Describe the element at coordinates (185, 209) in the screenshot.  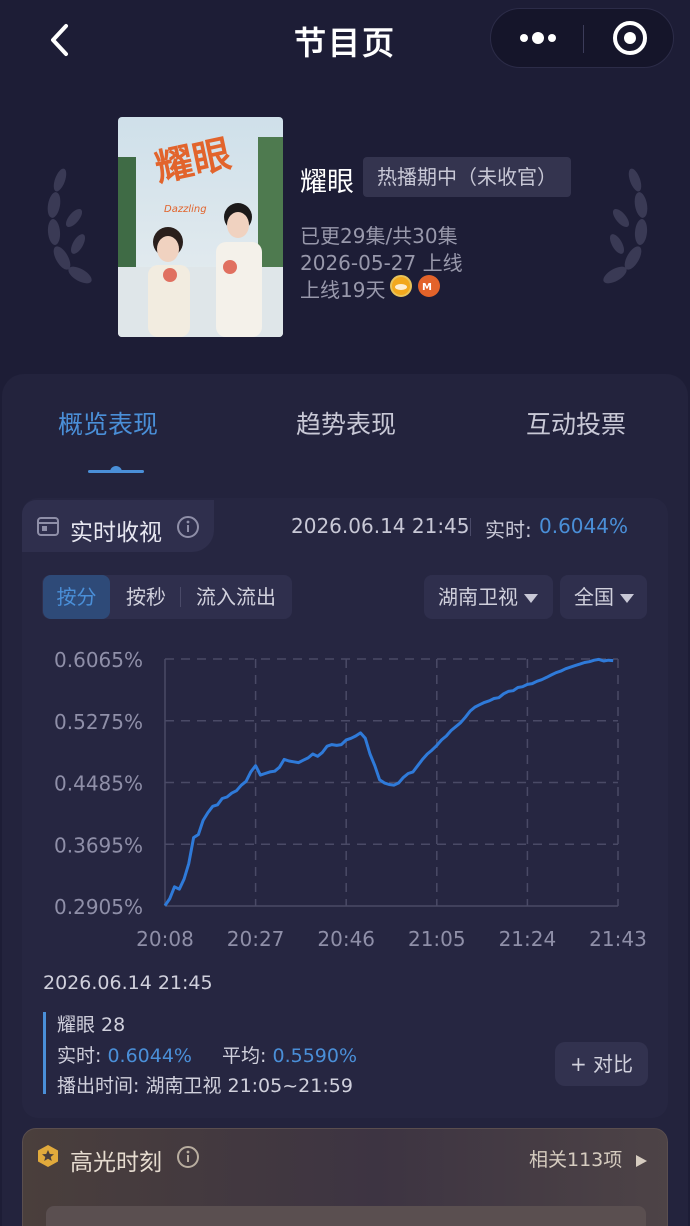
I see `poster-subtitle: Dazzling` at that location.